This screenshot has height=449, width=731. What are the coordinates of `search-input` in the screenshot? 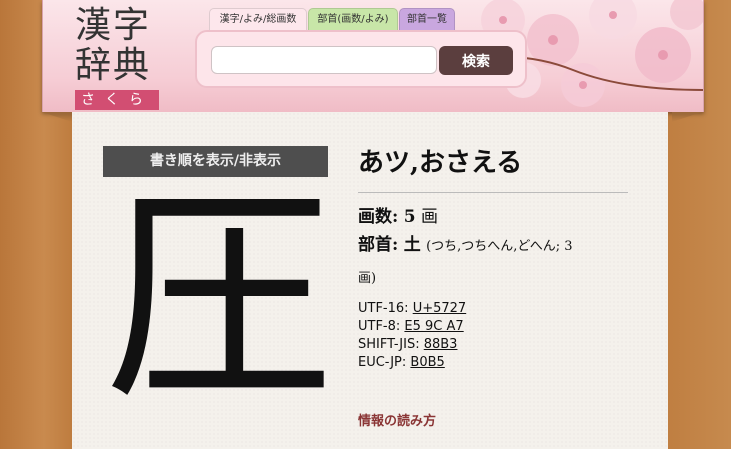 It's located at (324, 60).